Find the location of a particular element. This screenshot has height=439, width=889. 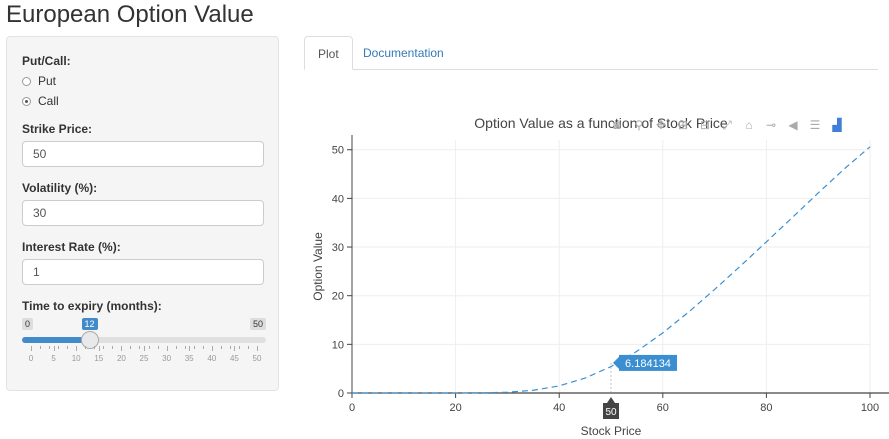

radio-put: Put is located at coordinates (39, 81).